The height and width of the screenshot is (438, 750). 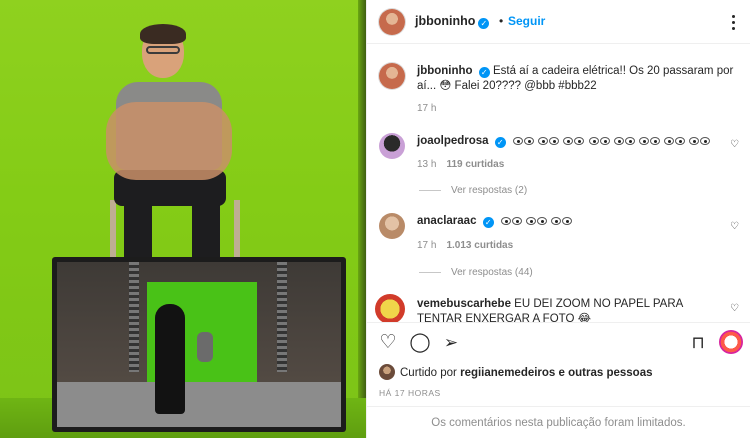 I want to click on author-username: jbboninho ✓, so click(x=452, y=21).